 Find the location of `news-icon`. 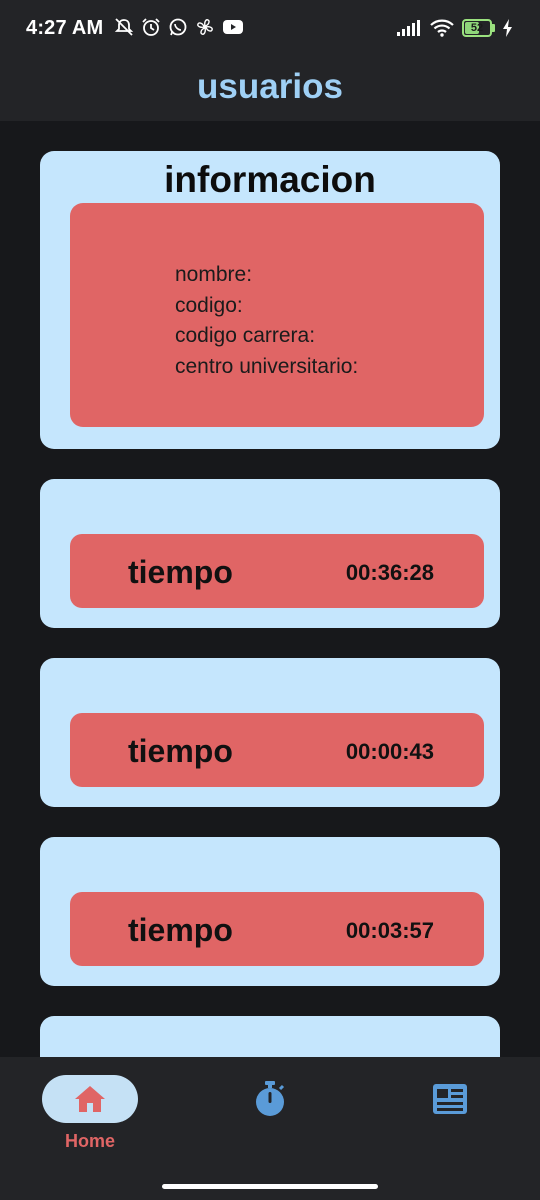

news-icon is located at coordinates (450, 1099).